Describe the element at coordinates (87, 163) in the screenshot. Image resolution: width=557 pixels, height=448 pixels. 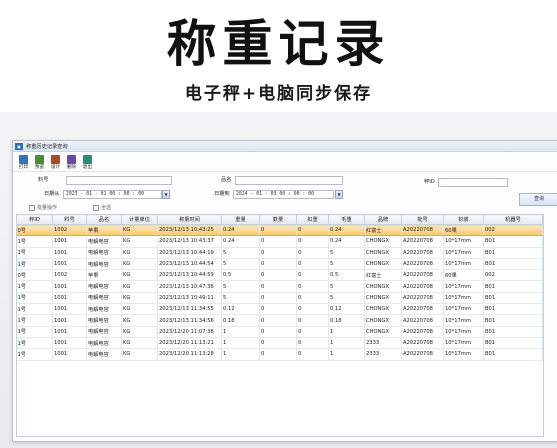
I see `toolbar-button-exit: 退出` at that location.